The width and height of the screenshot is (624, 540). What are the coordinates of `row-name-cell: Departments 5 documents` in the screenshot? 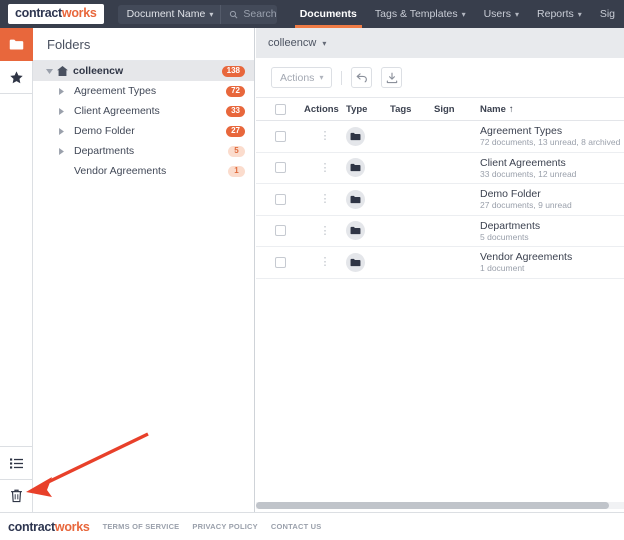 It's located at (552, 231).